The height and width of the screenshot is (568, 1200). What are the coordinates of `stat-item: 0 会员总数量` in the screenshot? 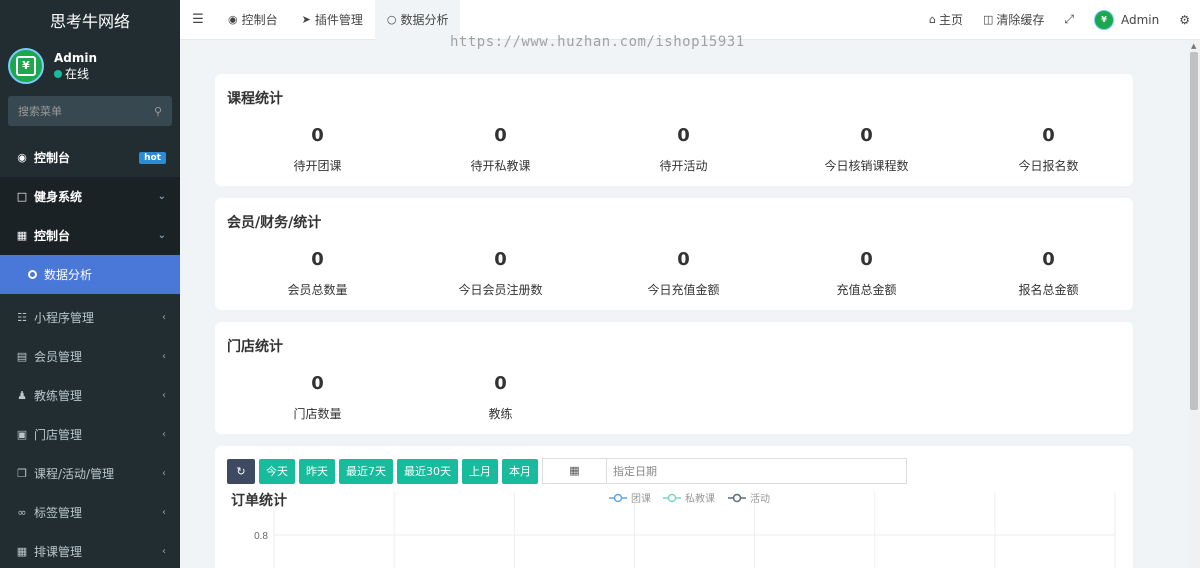 It's located at (317, 273).